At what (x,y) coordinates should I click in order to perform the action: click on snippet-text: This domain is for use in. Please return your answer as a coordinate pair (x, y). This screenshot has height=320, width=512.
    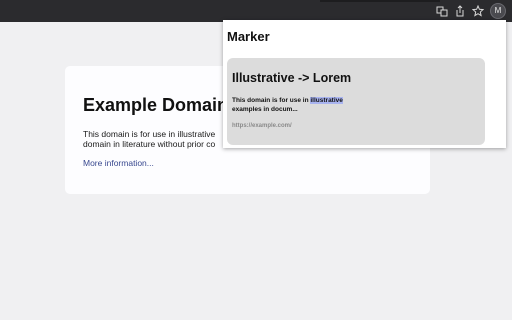
    Looking at the image, I should click on (271, 100).